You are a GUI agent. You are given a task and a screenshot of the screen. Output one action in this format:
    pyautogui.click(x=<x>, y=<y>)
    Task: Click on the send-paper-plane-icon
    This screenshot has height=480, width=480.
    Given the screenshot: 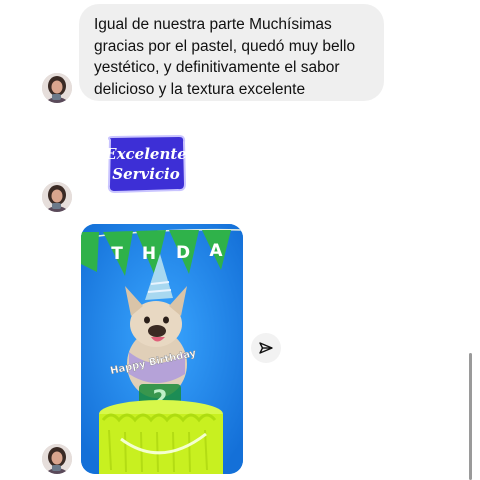 What is the action you would take?
    pyautogui.click(x=266, y=348)
    